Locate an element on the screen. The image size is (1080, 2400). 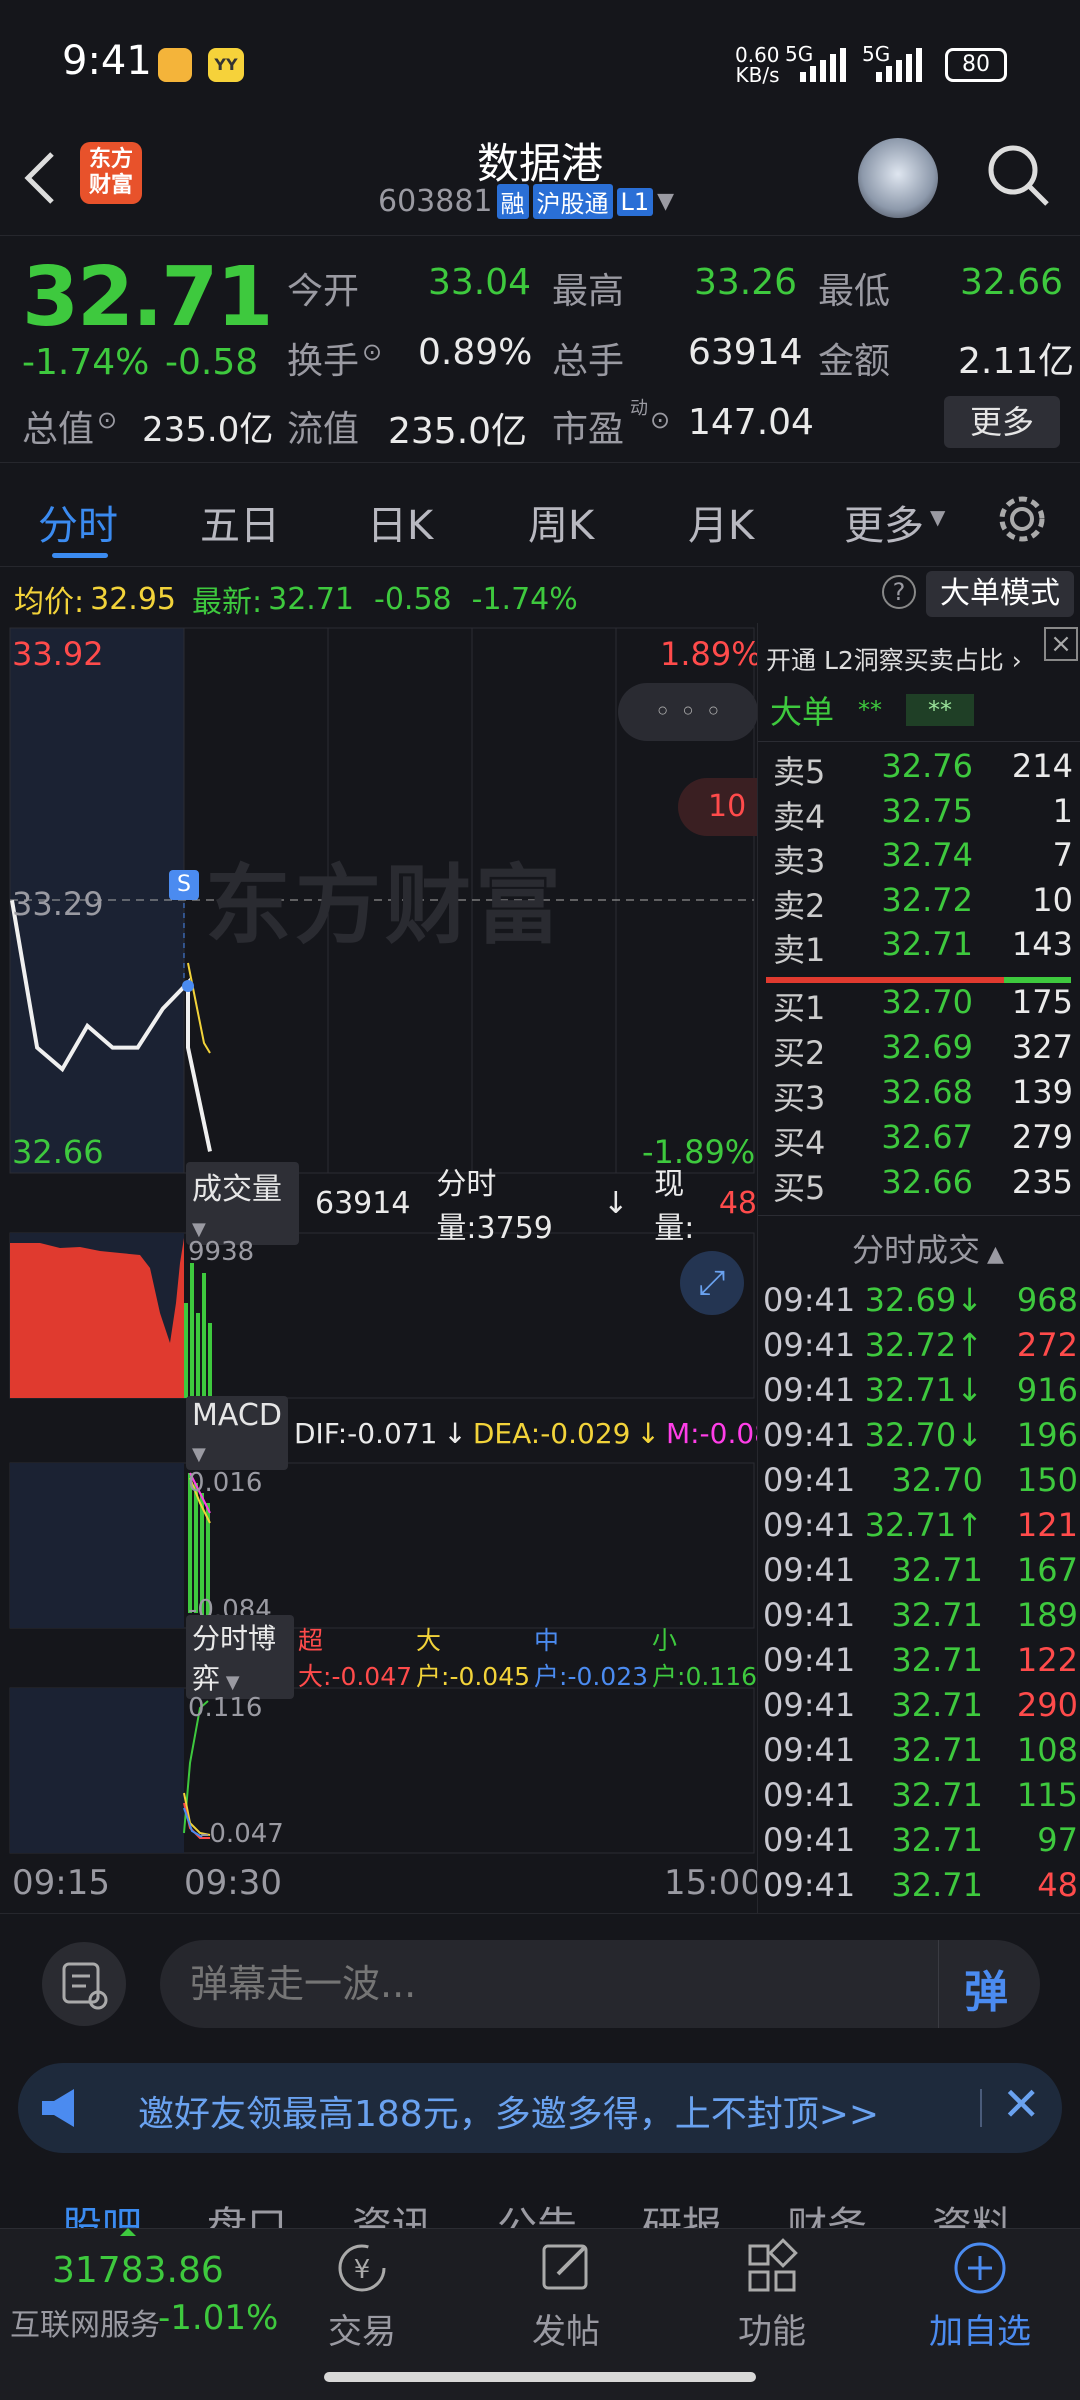
tick-row: 09:41 32.70 150 is located at coordinates (920, 1484).